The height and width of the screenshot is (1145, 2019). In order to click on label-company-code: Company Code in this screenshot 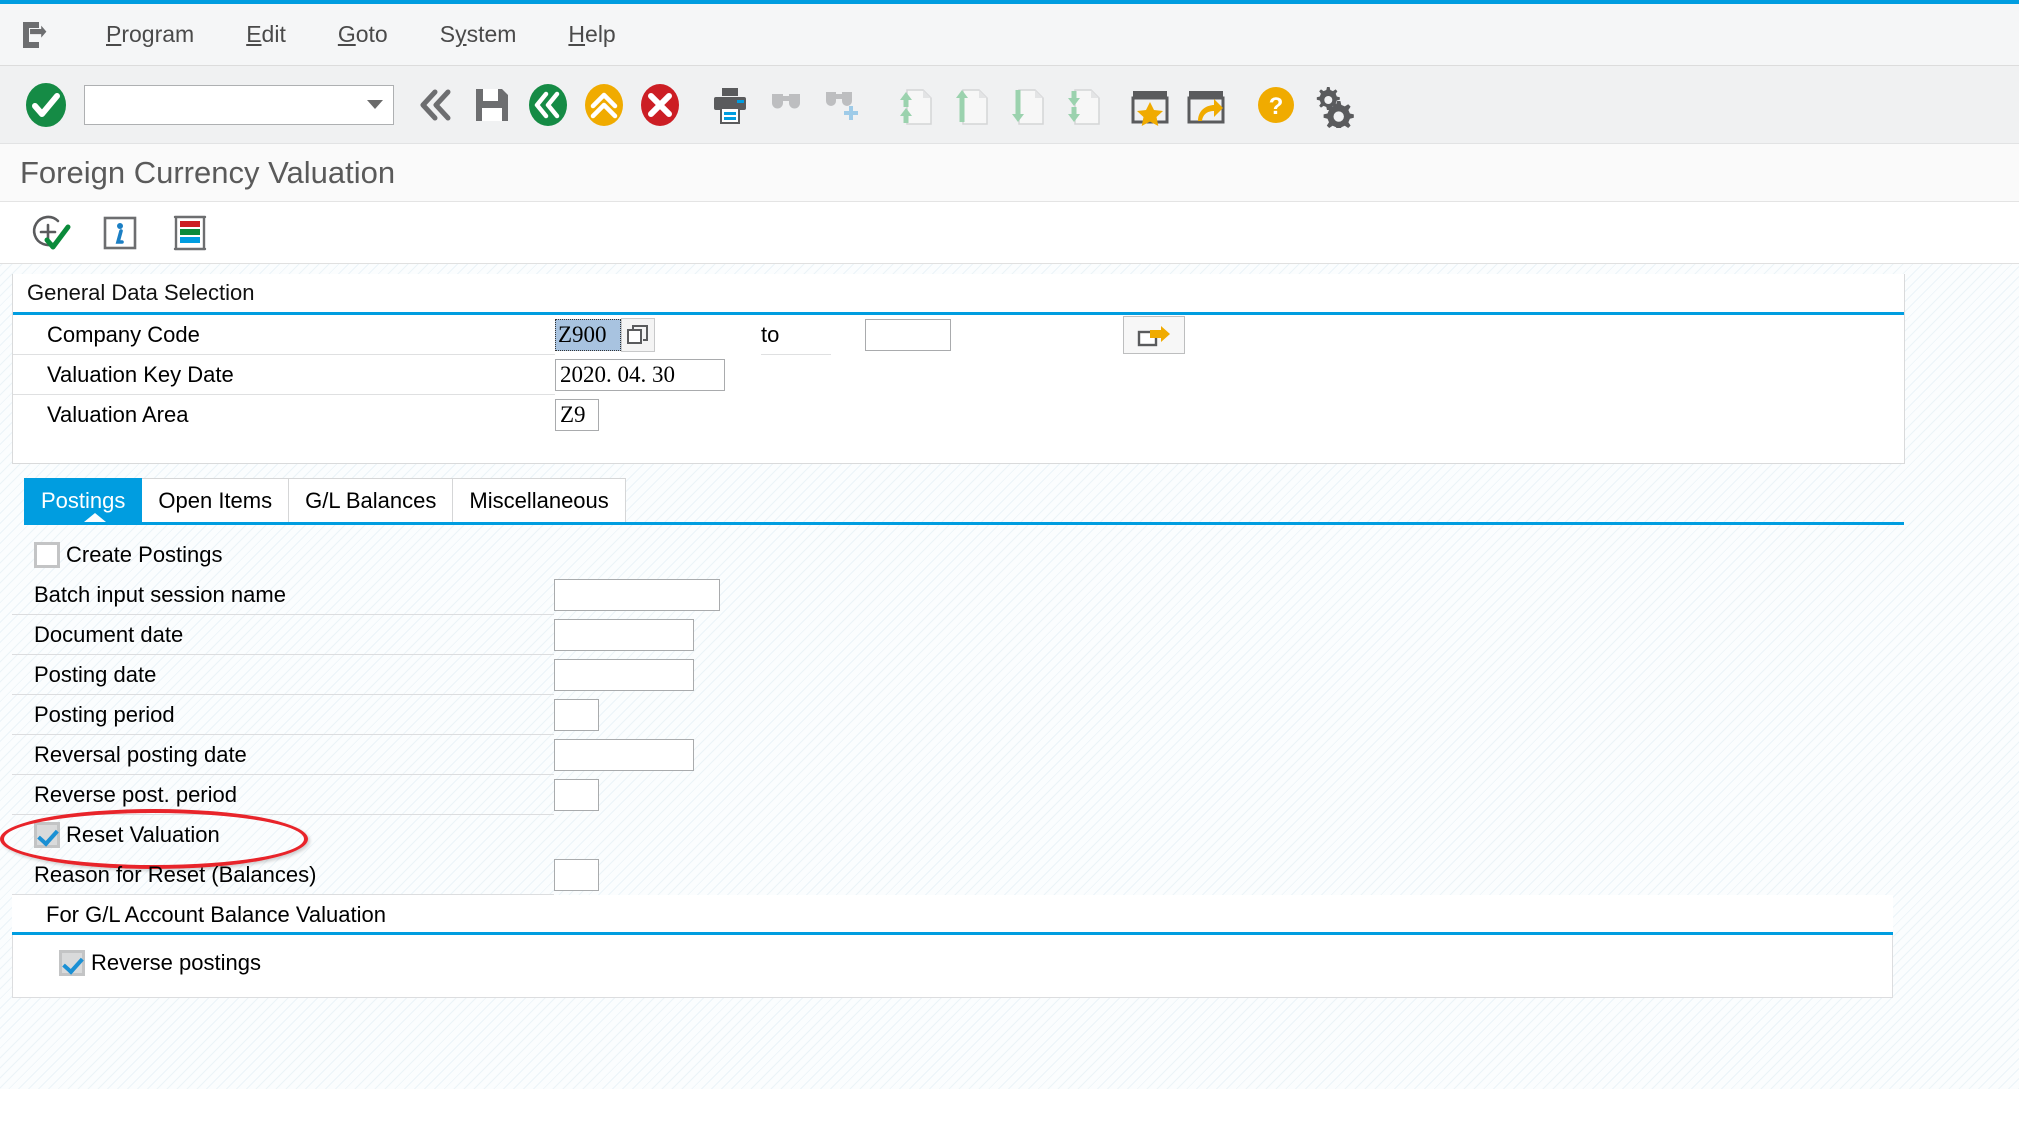, I will do `click(284, 335)`.